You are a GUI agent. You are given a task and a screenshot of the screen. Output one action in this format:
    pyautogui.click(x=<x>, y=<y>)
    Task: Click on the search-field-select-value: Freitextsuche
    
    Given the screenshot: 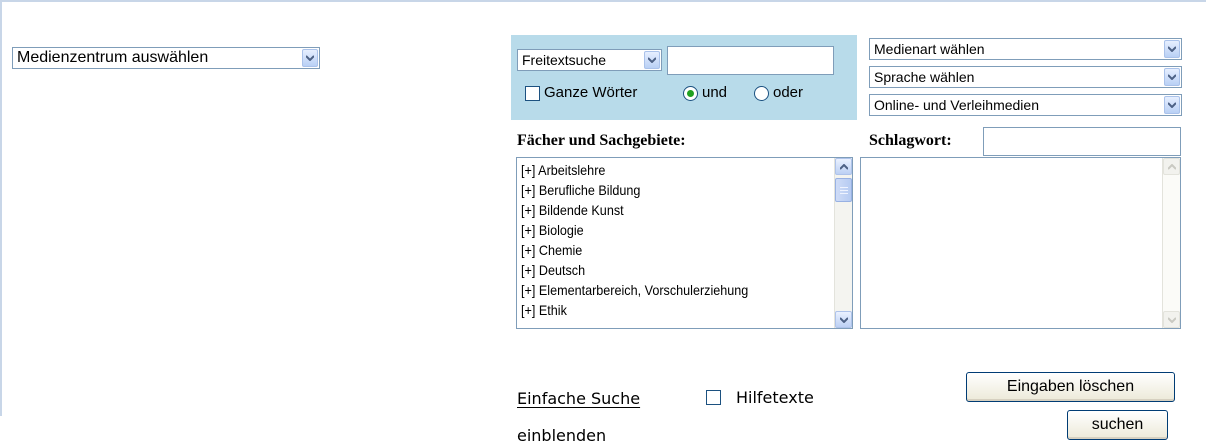 What is the action you would take?
    pyautogui.click(x=564, y=60)
    